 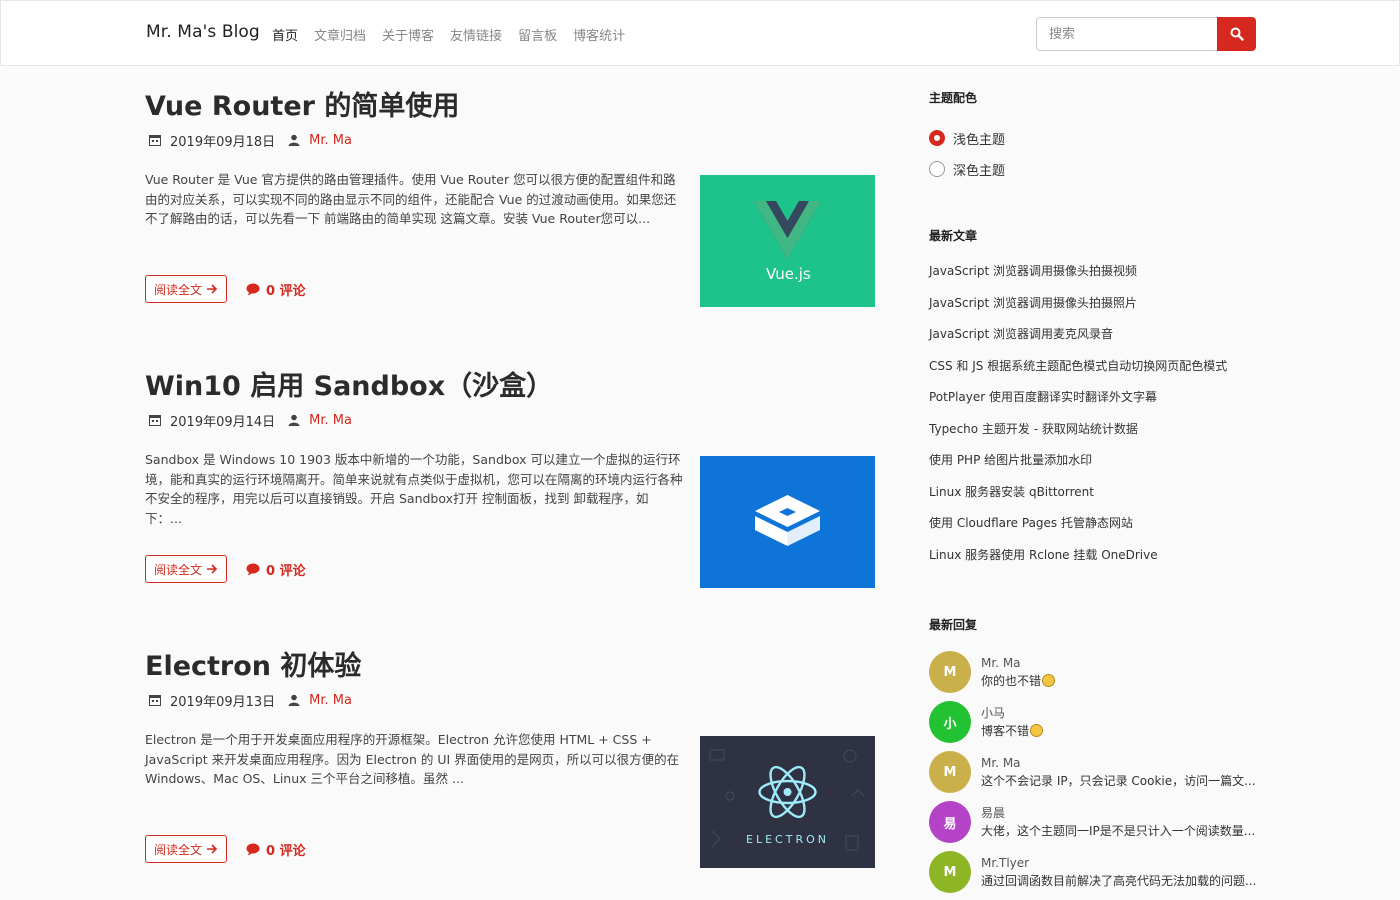 I want to click on search-input, so click(x=1126, y=34).